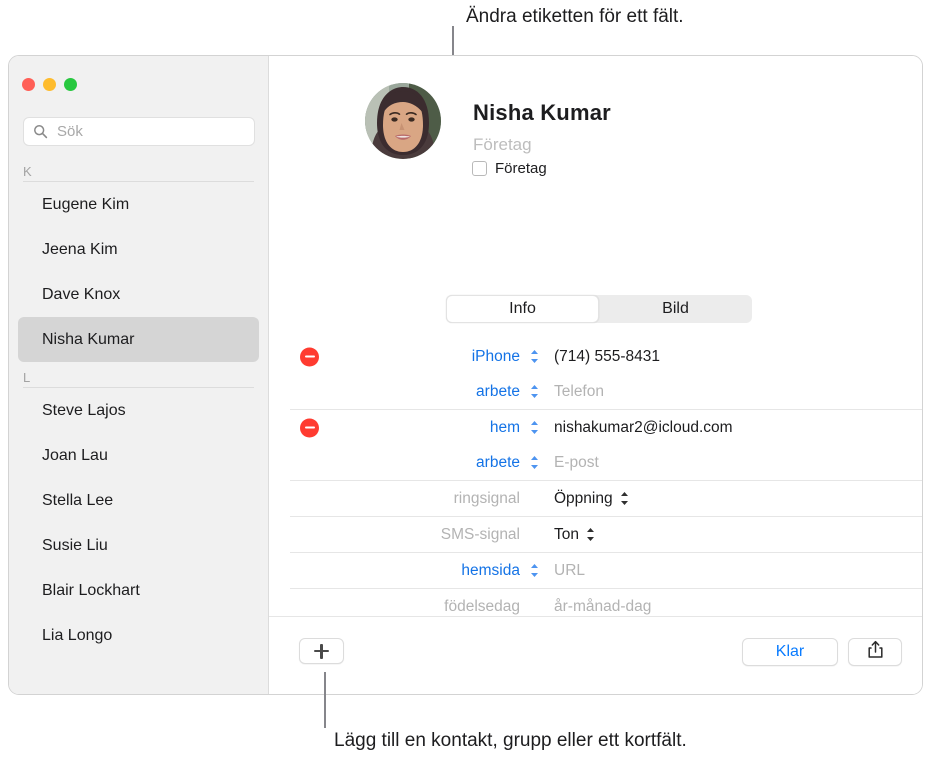  What do you see at coordinates (480, 534) in the screenshot?
I see `field-label-sms-signal: SMS-signal` at bounding box center [480, 534].